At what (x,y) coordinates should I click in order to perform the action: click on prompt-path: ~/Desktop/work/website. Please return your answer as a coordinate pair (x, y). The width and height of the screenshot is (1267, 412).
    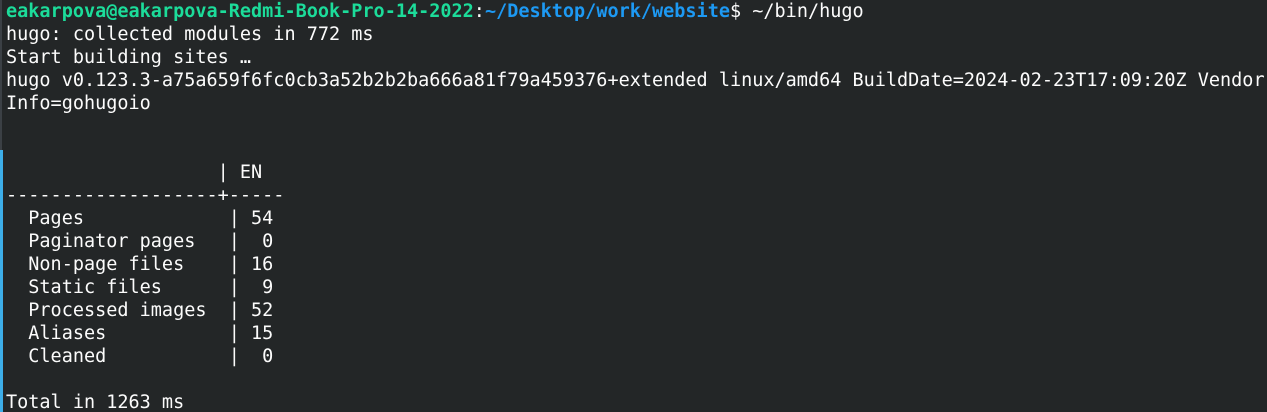
    Looking at the image, I should click on (607, 11).